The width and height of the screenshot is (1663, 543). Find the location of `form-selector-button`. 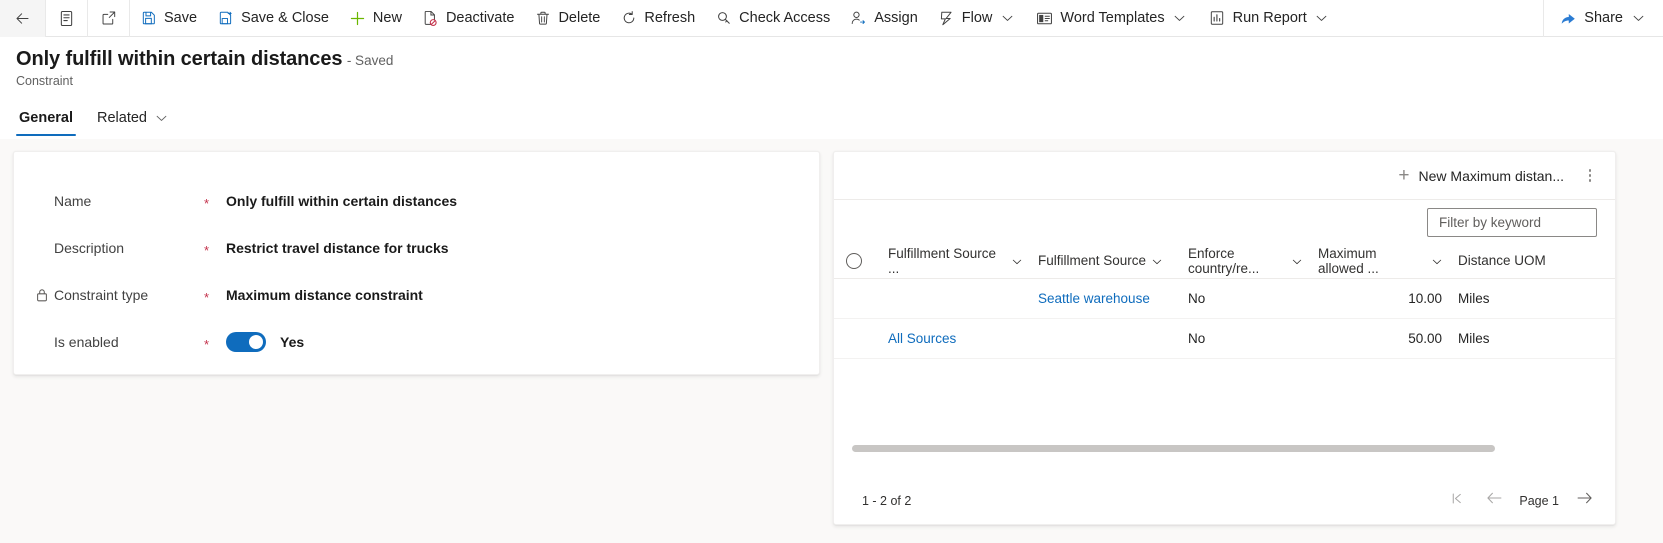

form-selector-button is located at coordinates (66, 18).